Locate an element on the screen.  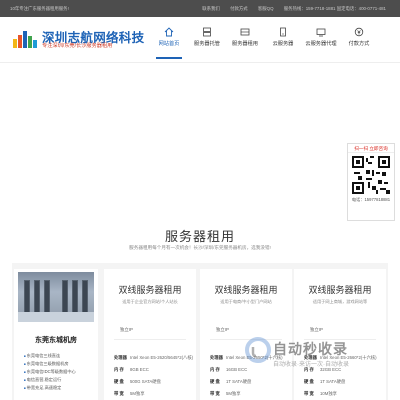
product-desc: 适用于电商/中小型门户网站 is located at coordinates (246, 301).